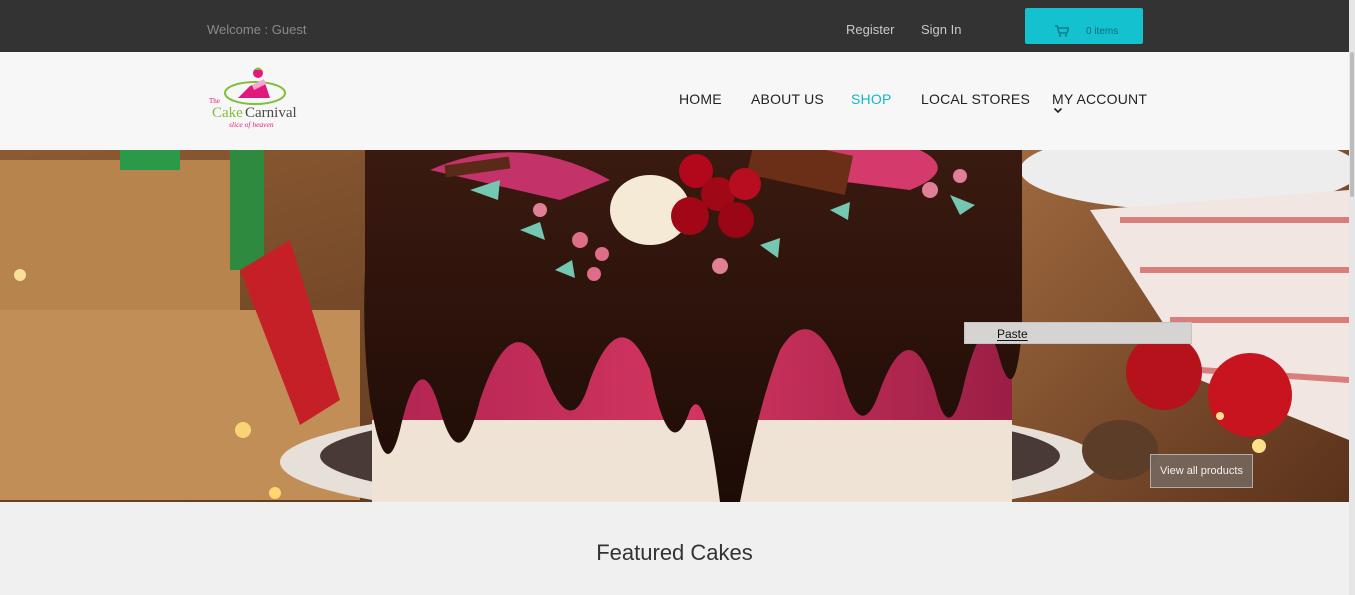 This screenshot has width=1355, height=595. What do you see at coordinates (1102, 31) in the screenshot?
I see `cart-count: 0 items` at bounding box center [1102, 31].